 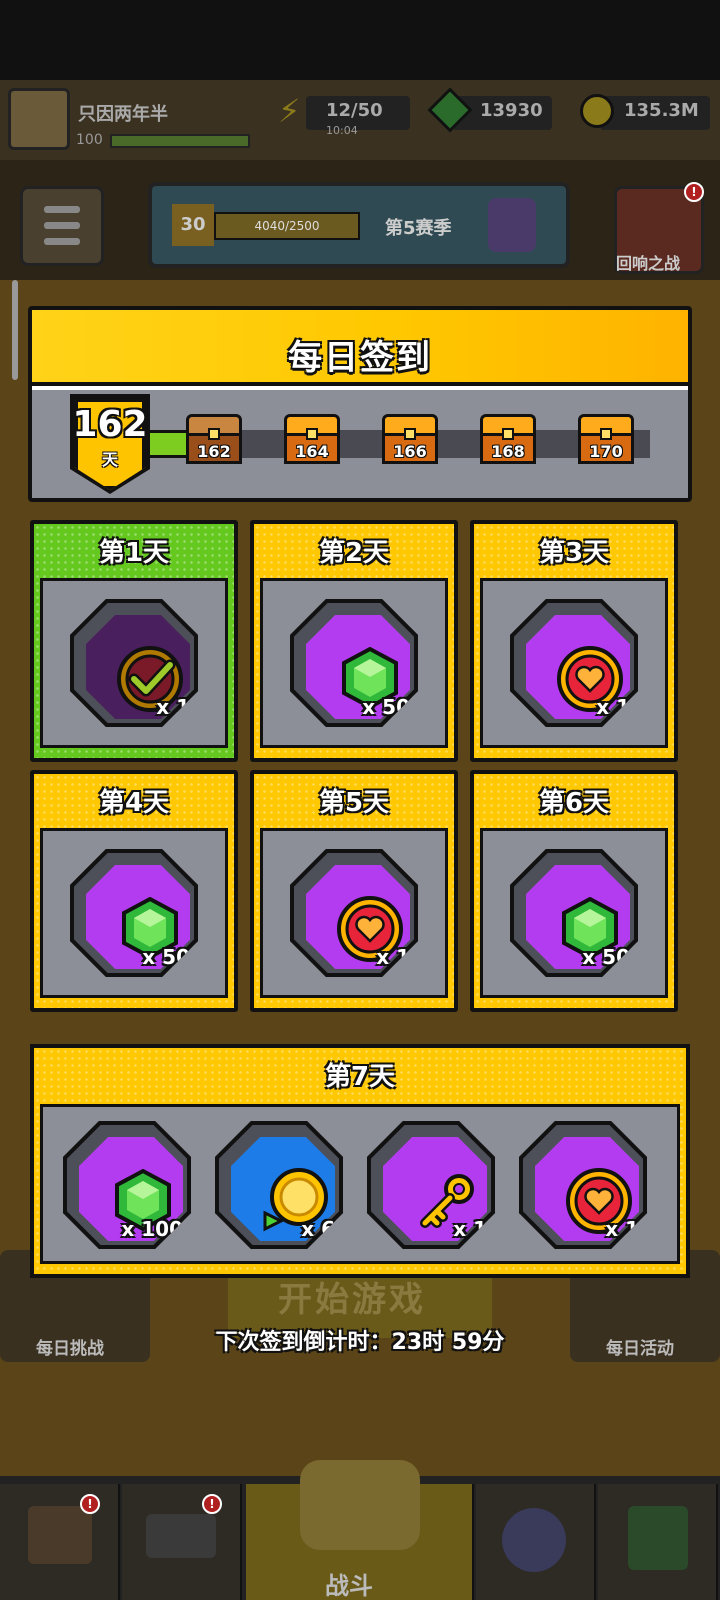 What do you see at coordinates (360, 1342) in the screenshot?
I see `next-checkin-countdown: 下次签到倒计时：23时 59分` at bounding box center [360, 1342].